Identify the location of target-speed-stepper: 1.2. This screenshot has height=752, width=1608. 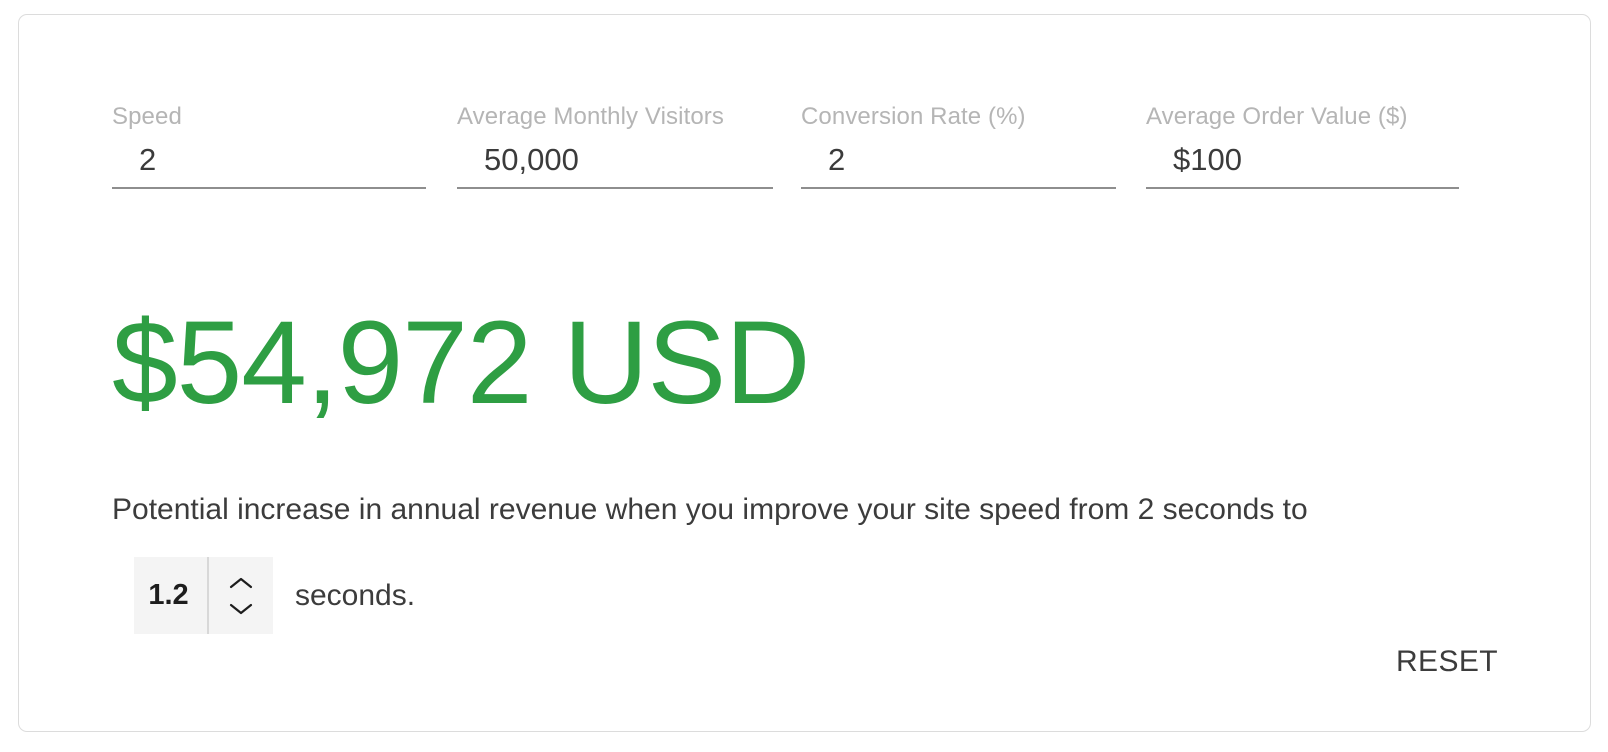
(203, 595).